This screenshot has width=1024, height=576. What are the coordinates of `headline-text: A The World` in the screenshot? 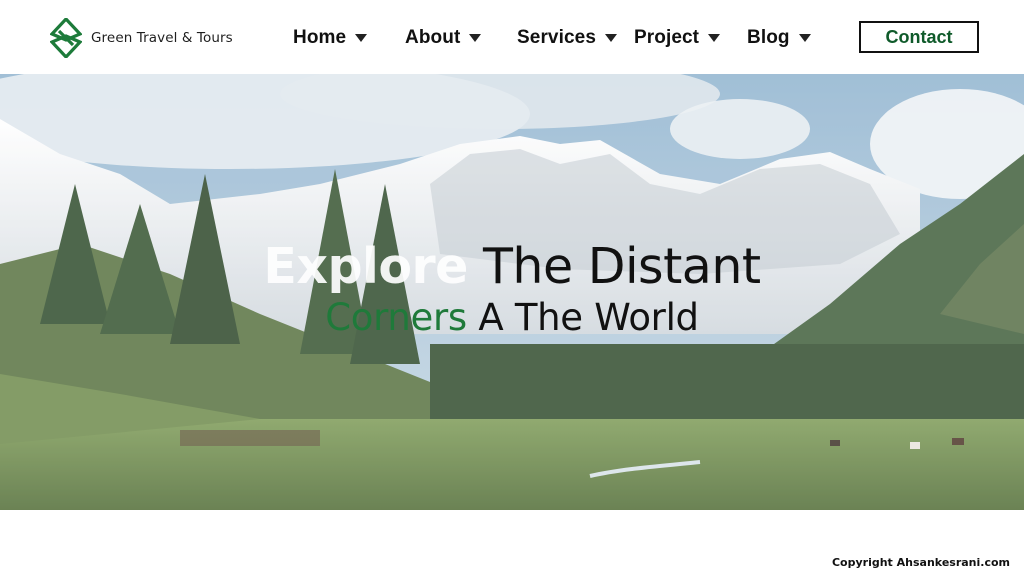 It's located at (582, 317).